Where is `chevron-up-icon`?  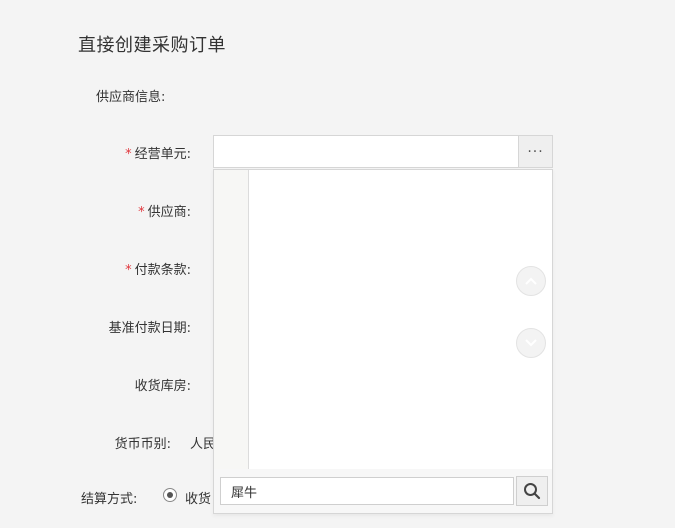
chevron-up-icon is located at coordinates (531, 281).